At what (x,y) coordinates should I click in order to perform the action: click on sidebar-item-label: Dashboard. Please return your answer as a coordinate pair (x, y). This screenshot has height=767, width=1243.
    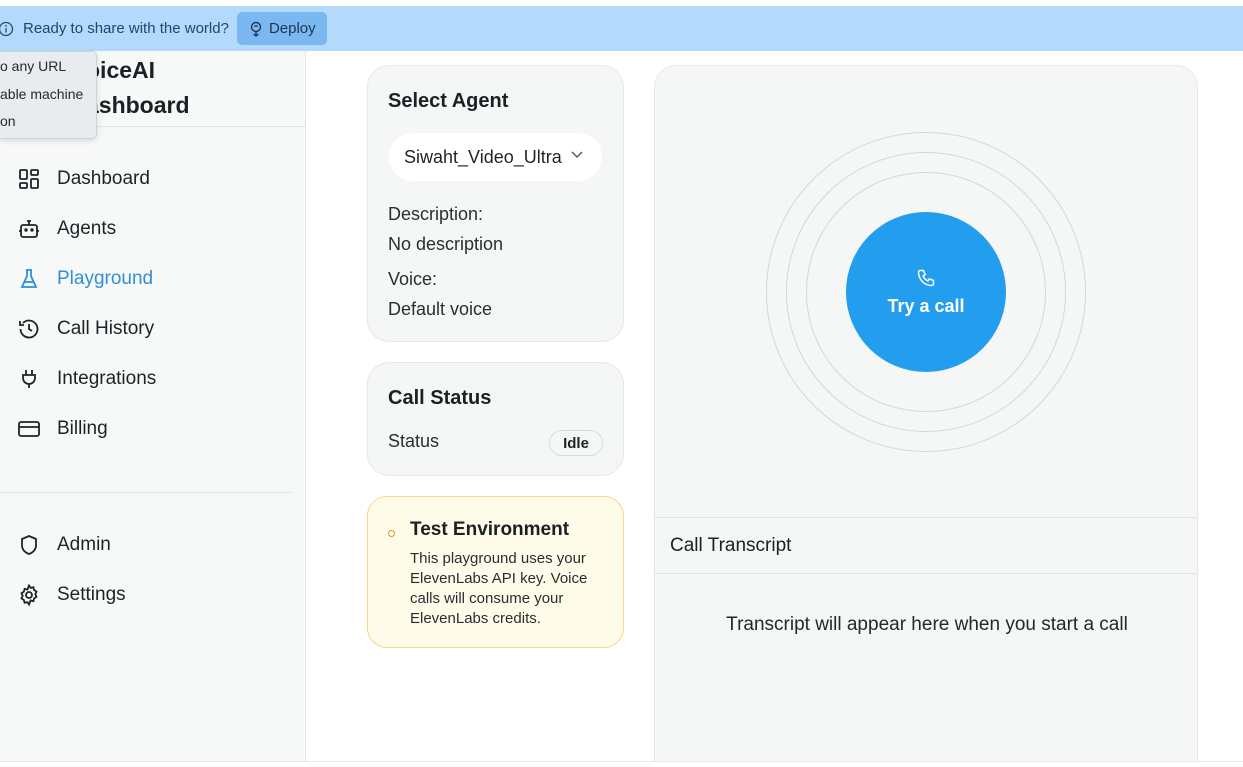
    Looking at the image, I should click on (103, 178).